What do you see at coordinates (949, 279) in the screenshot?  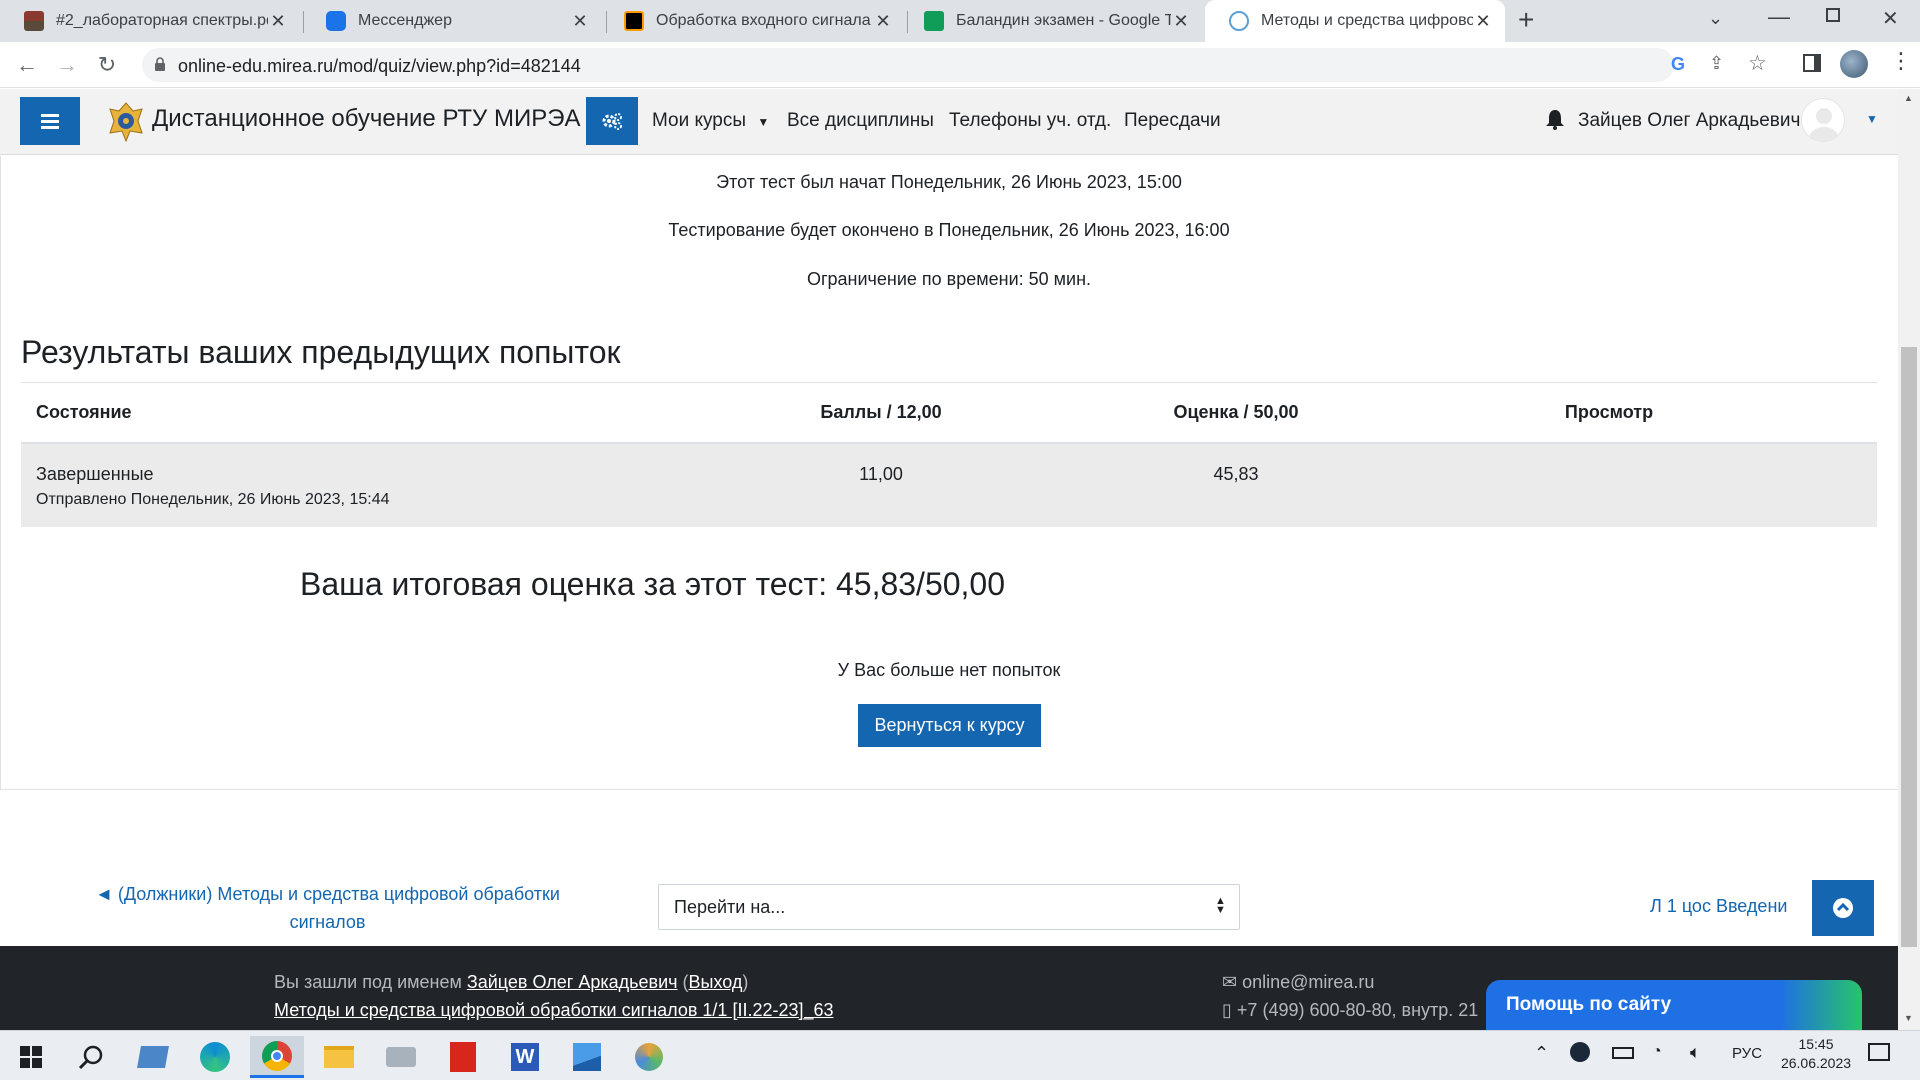 I see `time-limit-text: Ограничение по времени: 50 мин.` at bounding box center [949, 279].